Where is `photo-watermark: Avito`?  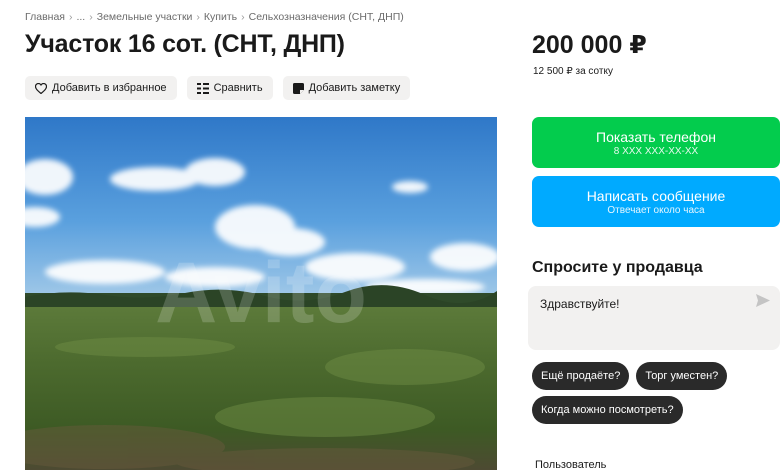
photo-watermark: Avito is located at coordinates (261, 293).